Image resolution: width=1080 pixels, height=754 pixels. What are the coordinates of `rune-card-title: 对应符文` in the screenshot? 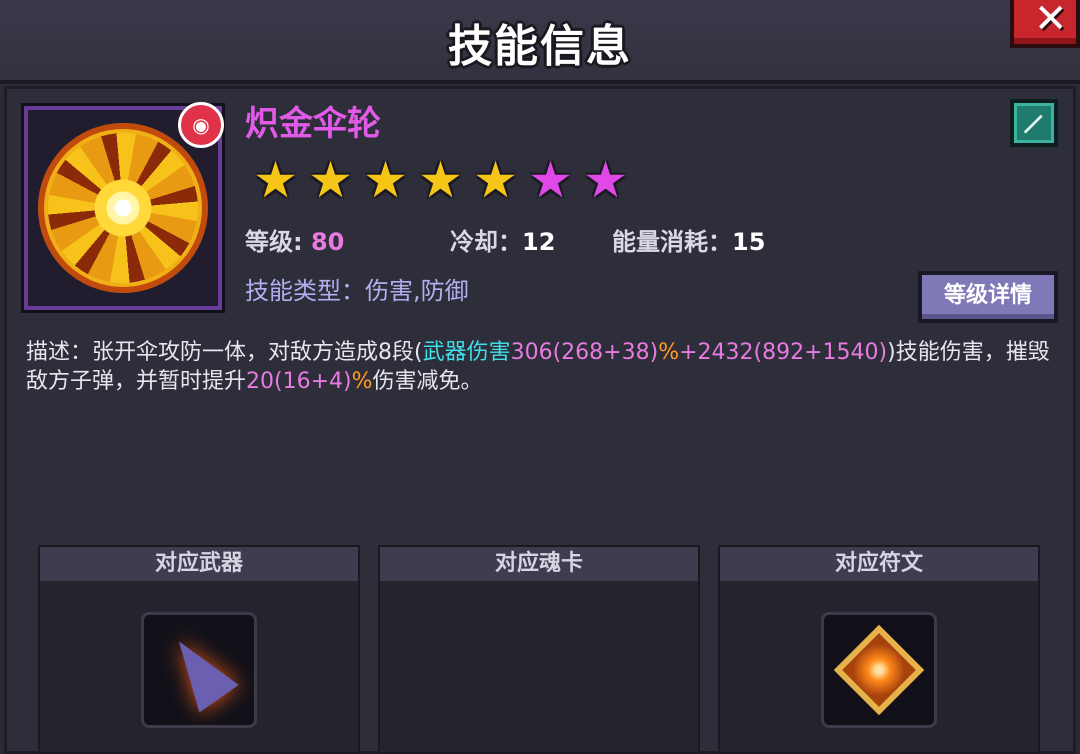 It's located at (879, 564).